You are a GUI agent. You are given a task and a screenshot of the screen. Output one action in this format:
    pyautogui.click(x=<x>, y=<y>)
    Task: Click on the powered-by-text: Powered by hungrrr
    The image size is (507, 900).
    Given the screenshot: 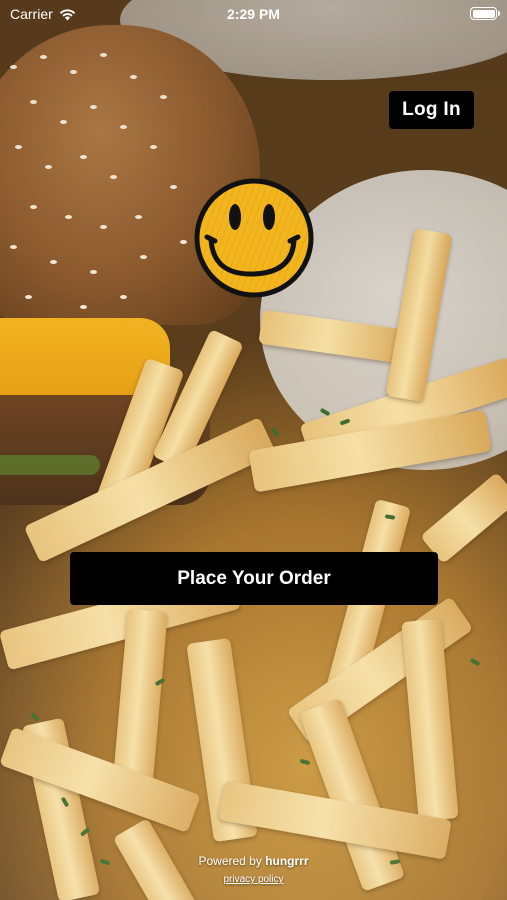 What is the action you would take?
    pyautogui.click(x=253, y=861)
    